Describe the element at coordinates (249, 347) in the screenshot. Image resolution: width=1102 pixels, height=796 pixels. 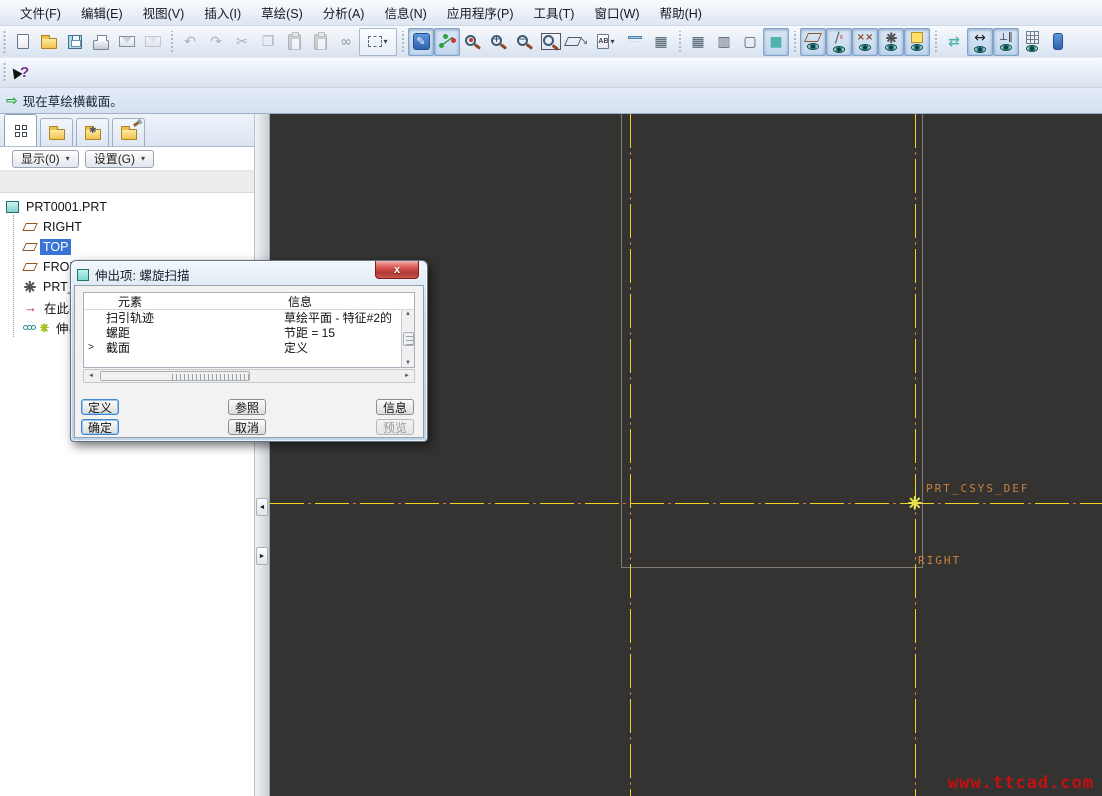
I see `list-row-section: > 截面 定义` at that location.